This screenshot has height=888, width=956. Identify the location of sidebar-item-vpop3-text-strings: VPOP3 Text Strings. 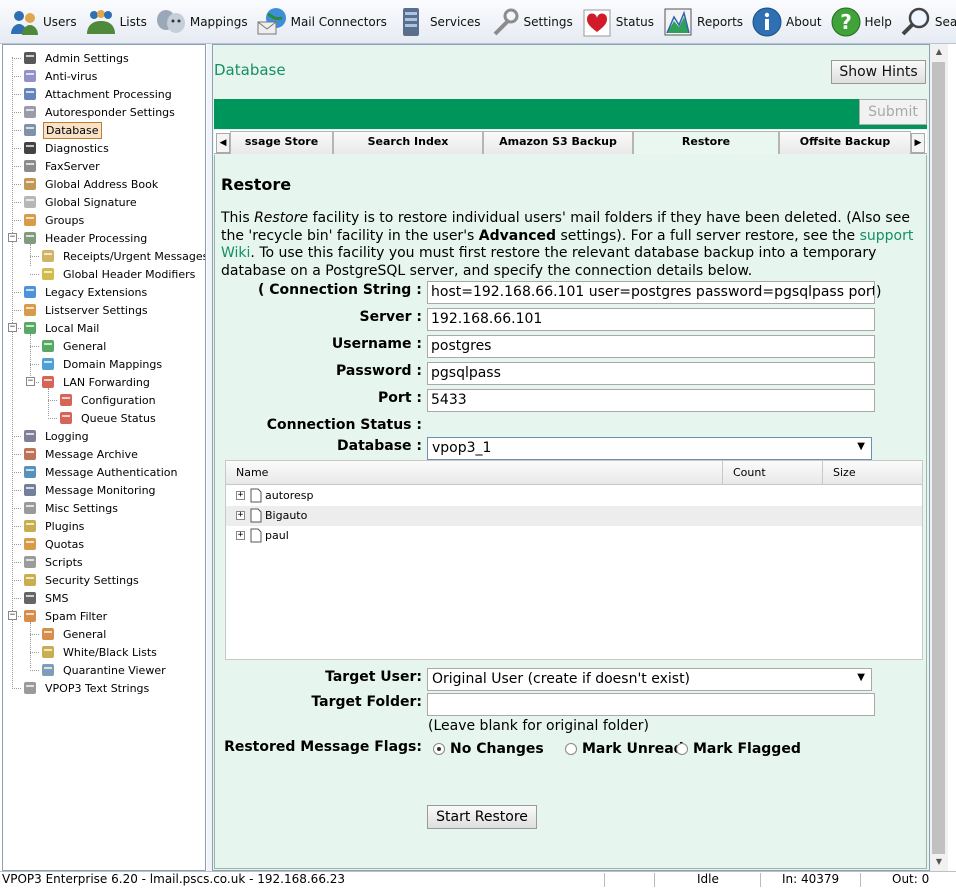
(86, 688).